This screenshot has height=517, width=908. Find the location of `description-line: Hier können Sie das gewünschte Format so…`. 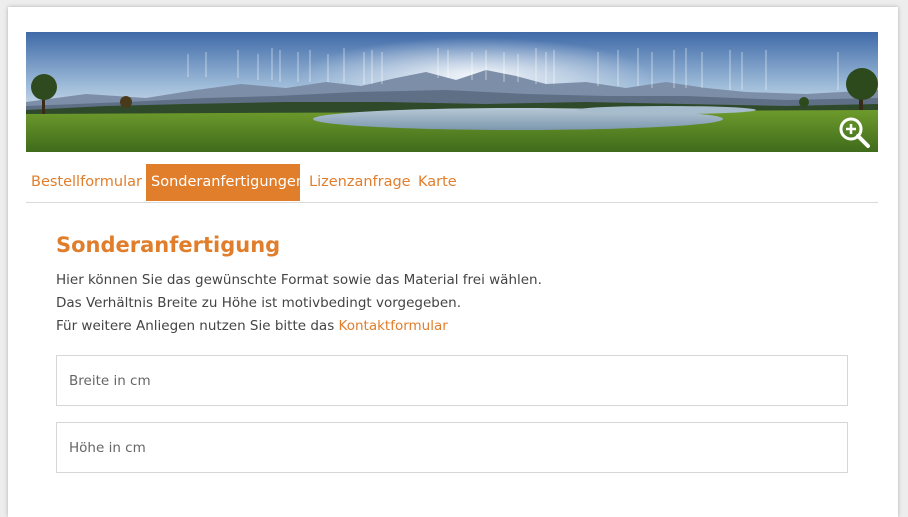

description-line: Hier können Sie das gewünschte Format so… is located at coordinates (299, 280).